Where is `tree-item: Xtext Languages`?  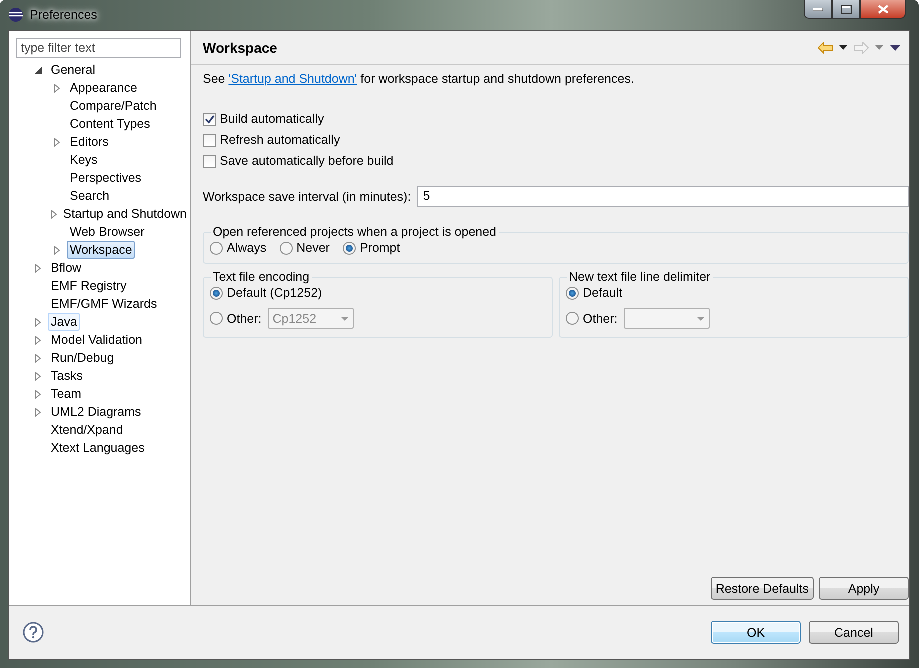 tree-item: Xtext Languages is located at coordinates (98, 448).